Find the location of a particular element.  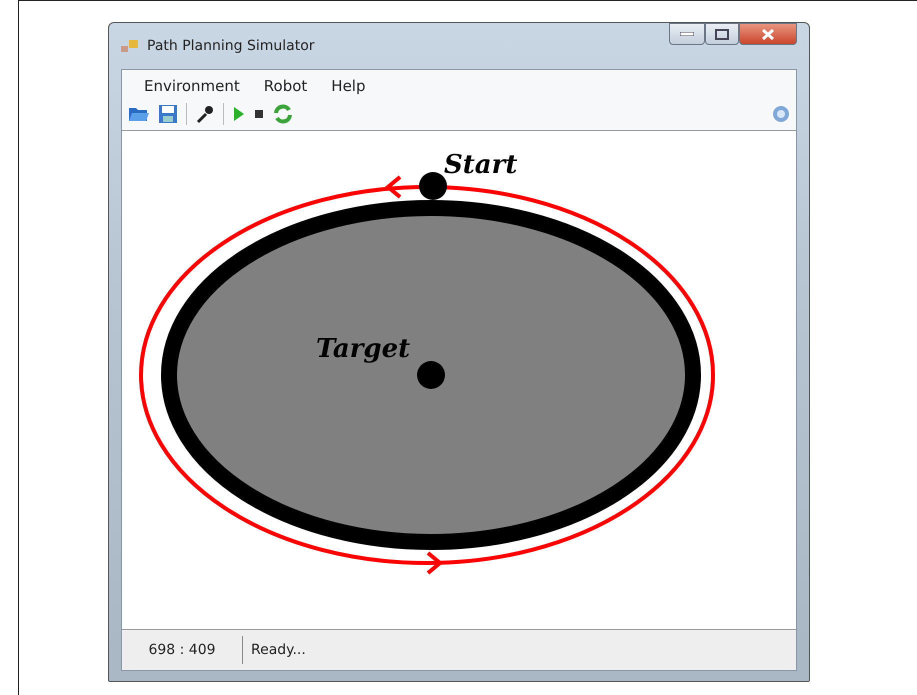

start-label: Start is located at coordinates (481, 165).